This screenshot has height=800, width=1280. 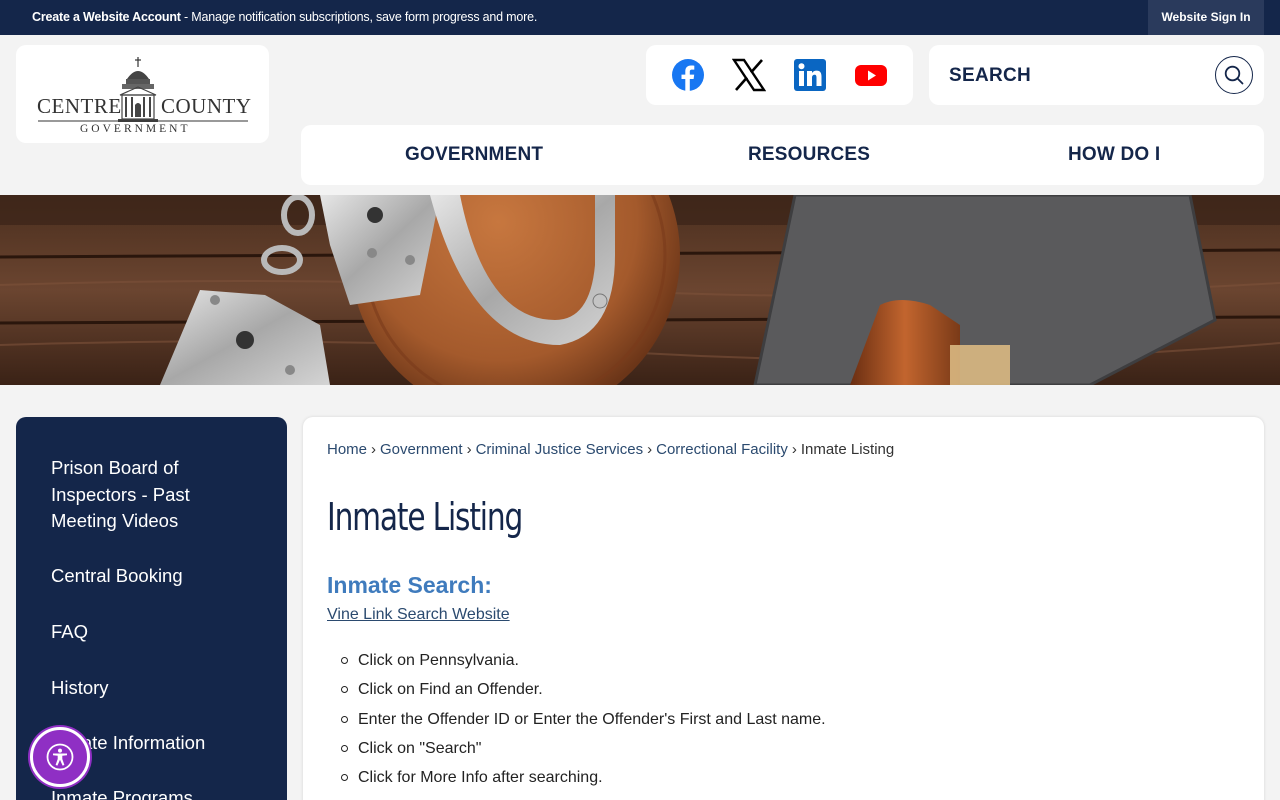 I want to click on site-logo: CENTRE COUNTY GOVERNMENT, so click(x=142, y=94).